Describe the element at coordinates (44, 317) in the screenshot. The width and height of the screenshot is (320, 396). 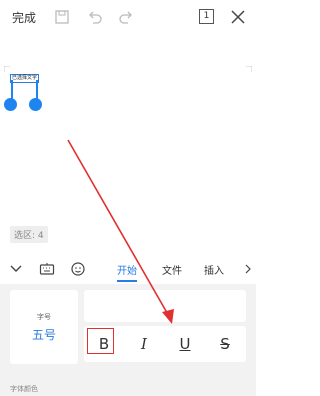
I see `font-size-label: 字号` at that location.